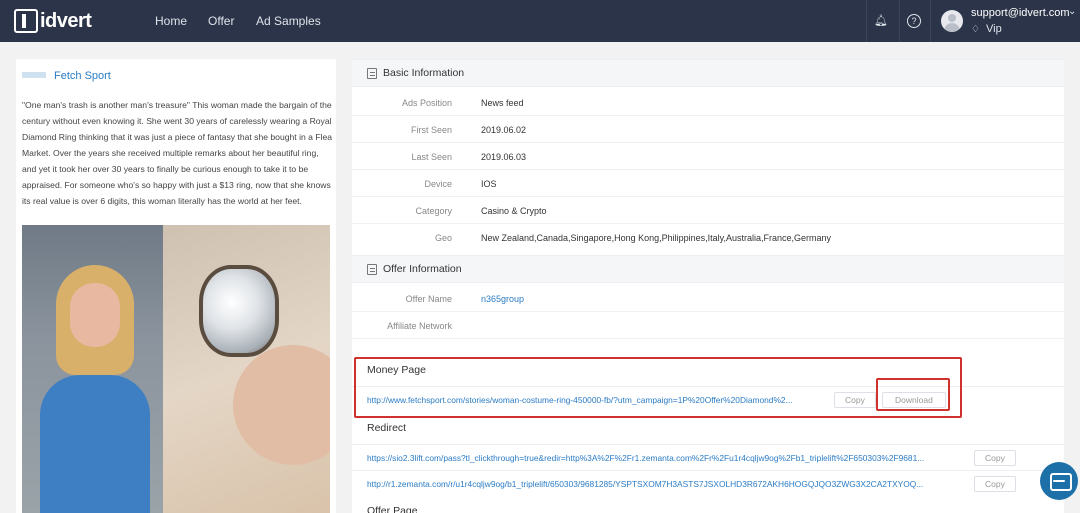 This screenshot has width=1080, height=513. Describe the element at coordinates (171, 21) in the screenshot. I see `nav-home: Home` at that location.